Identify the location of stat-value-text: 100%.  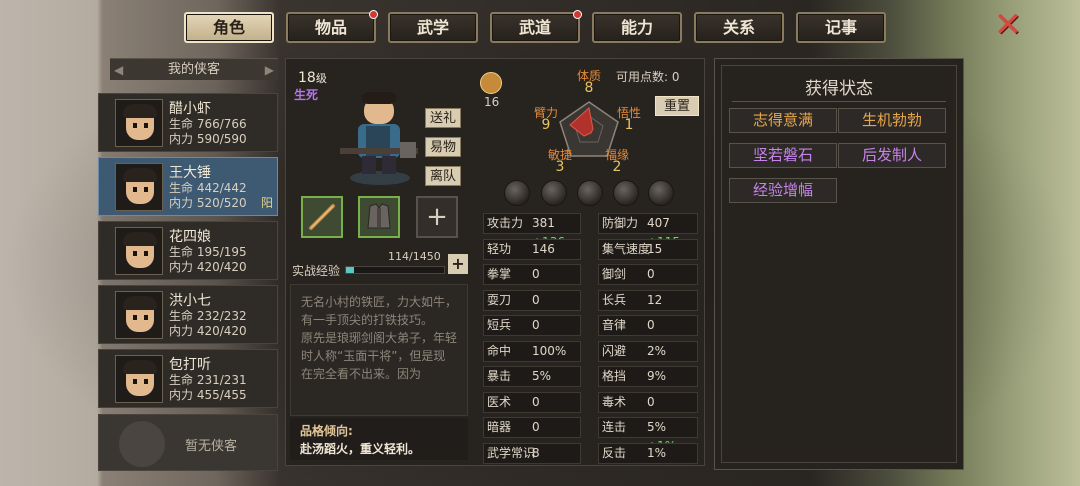
(549, 350).